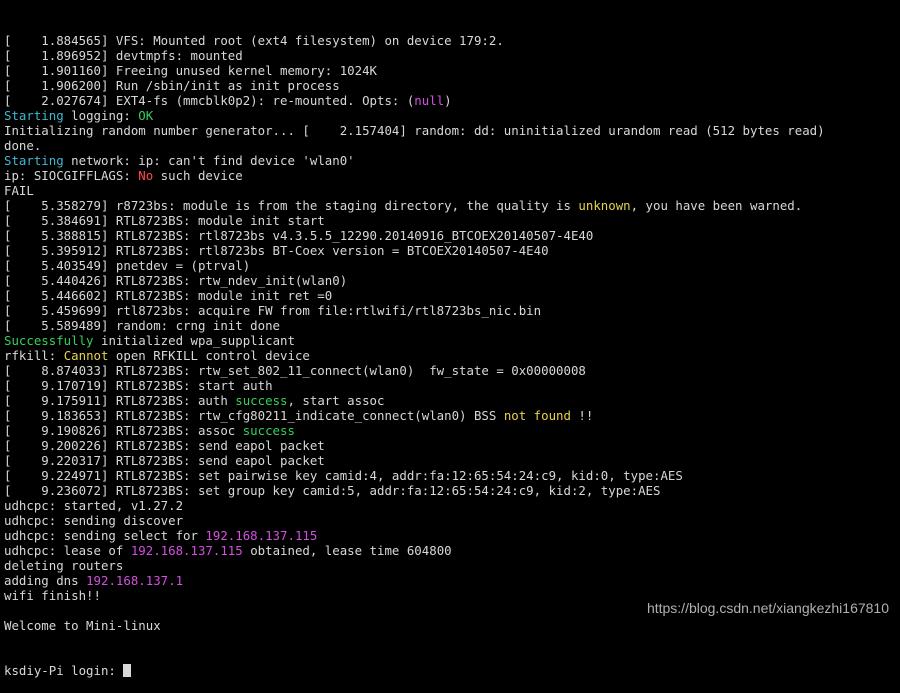 The width and height of the screenshot is (900, 693). Describe the element at coordinates (71, 175) in the screenshot. I see `terminal-text-segment: ip: SIOCGIFFLAGS:` at that location.